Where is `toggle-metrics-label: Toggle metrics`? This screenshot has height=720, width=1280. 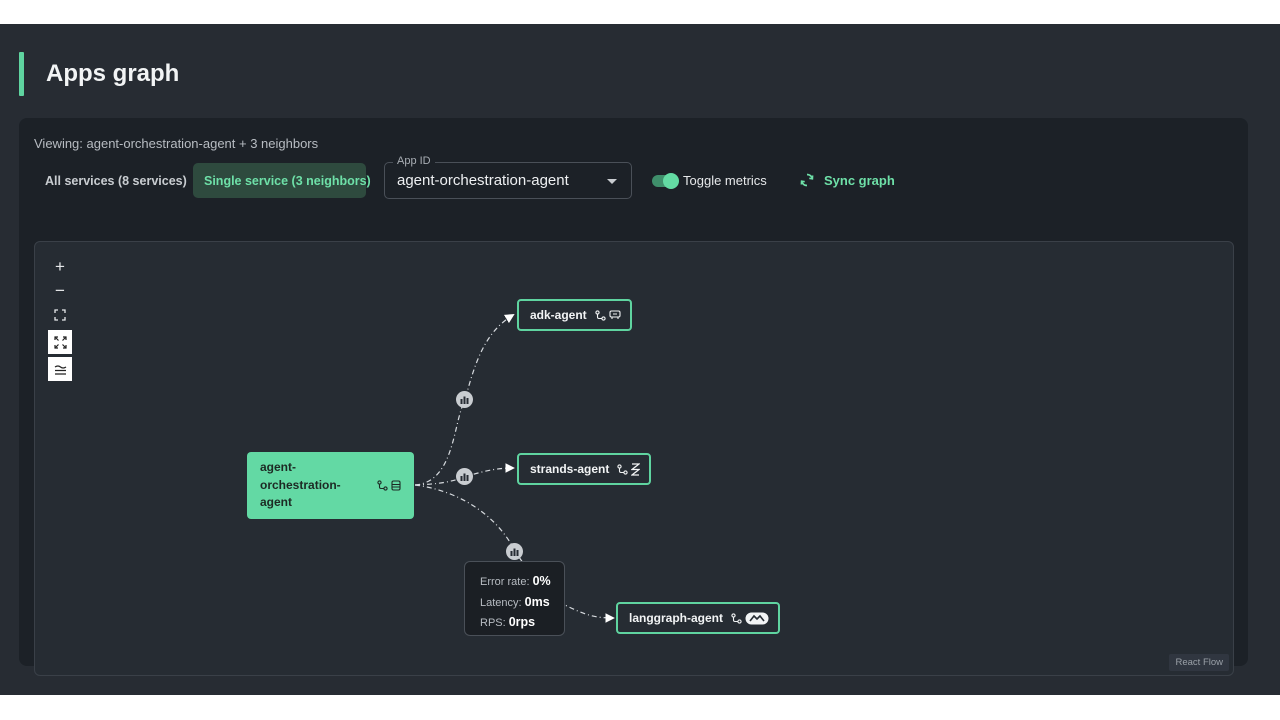
toggle-metrics-label: Toggle metrics is located at coordinates (725, 180).